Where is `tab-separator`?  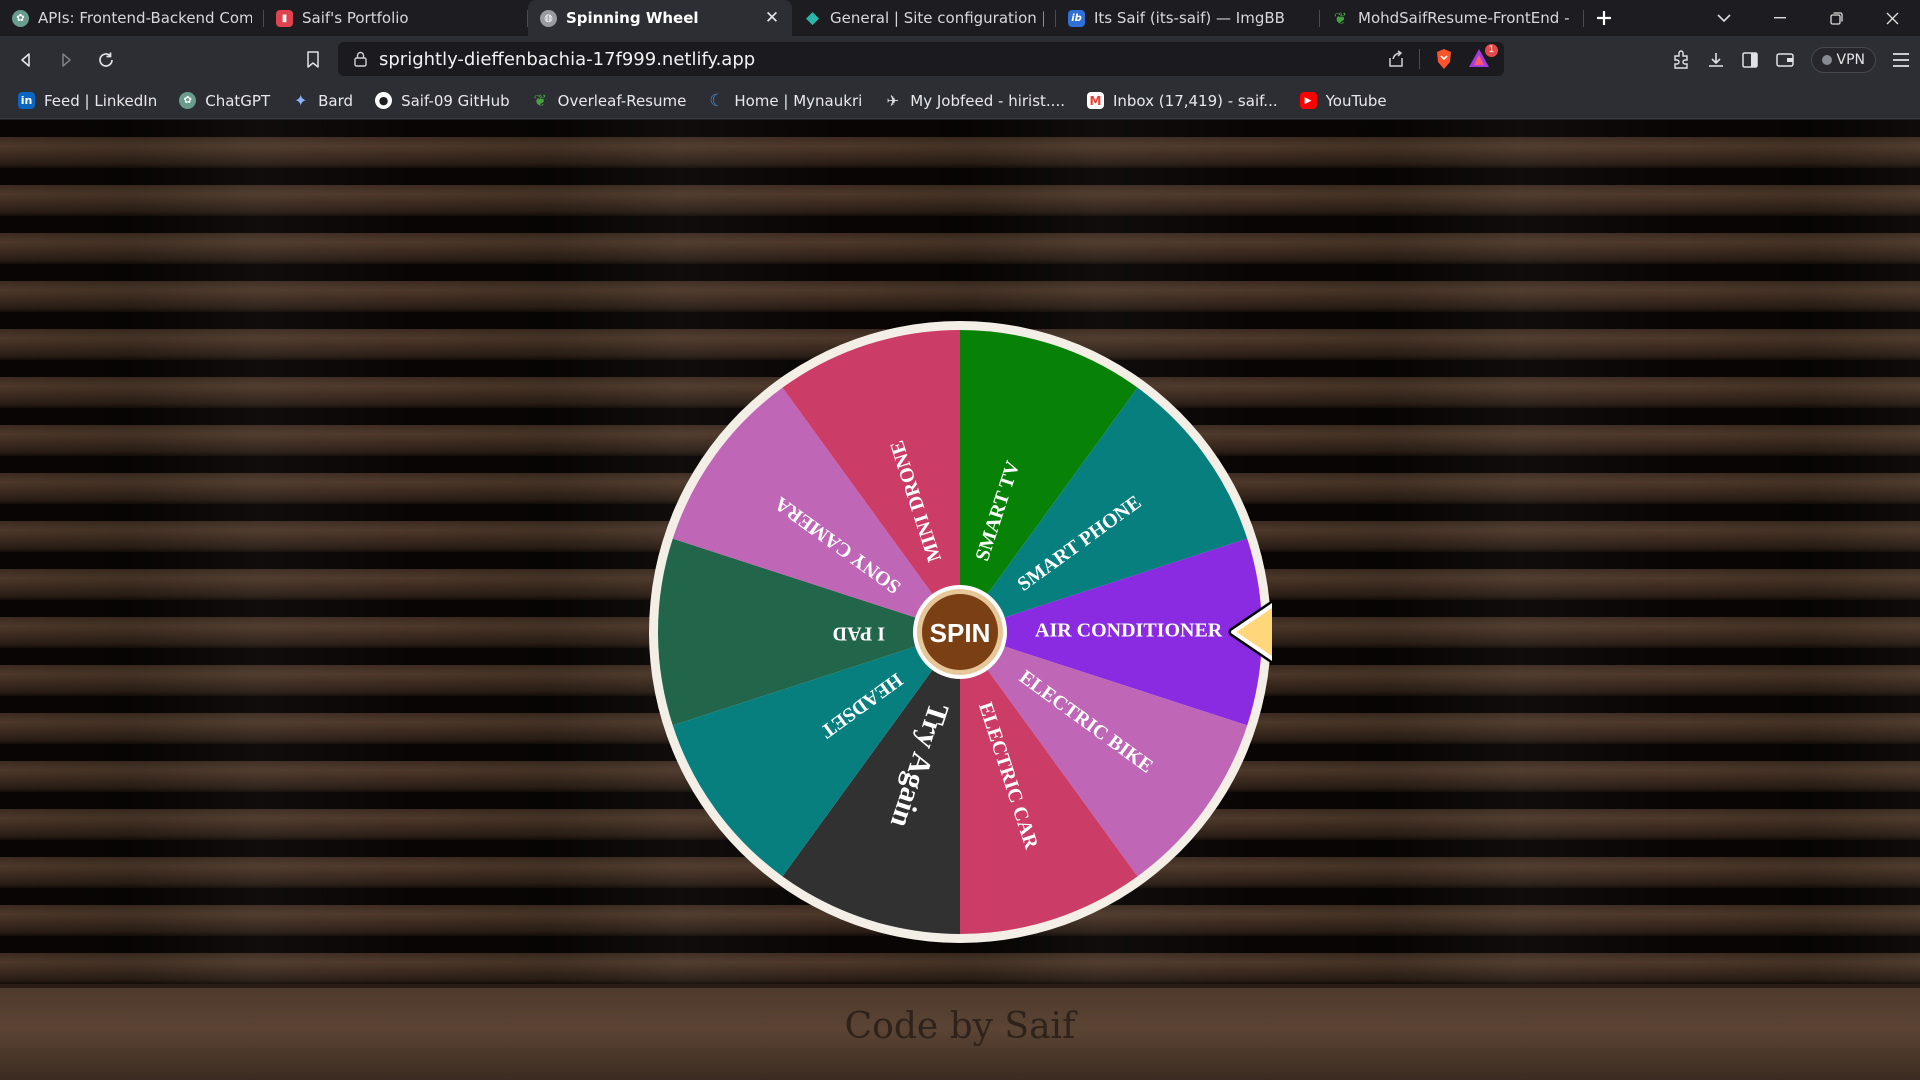 tab-separator is located at coordinates (1583, 18).